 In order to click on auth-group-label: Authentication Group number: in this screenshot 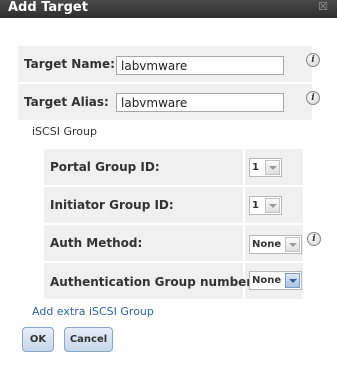, I will do `click(154, 282)`.